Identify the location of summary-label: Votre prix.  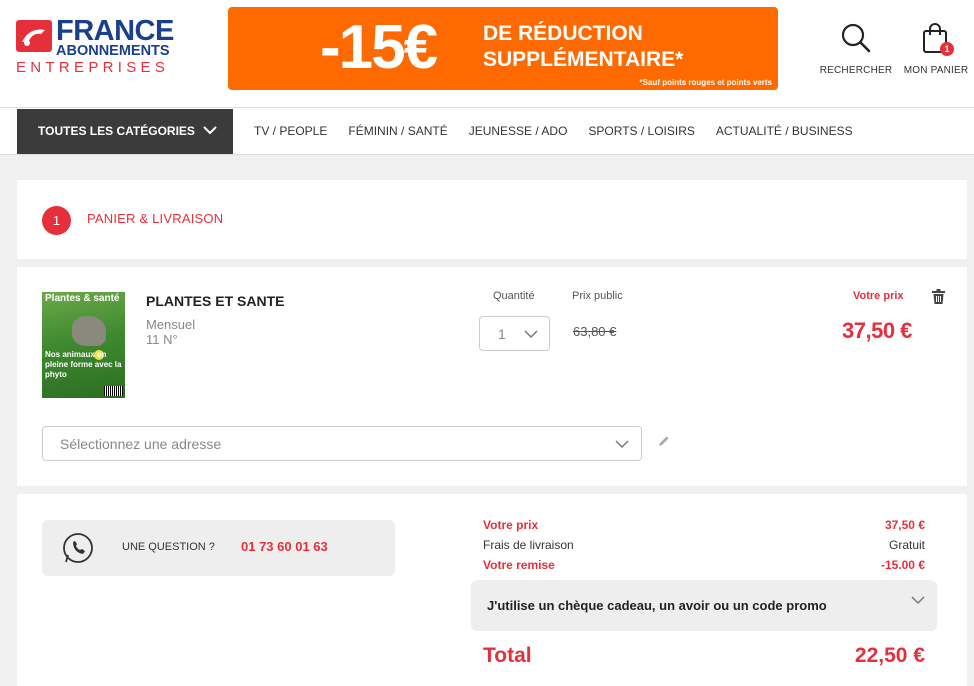
(511, 525).